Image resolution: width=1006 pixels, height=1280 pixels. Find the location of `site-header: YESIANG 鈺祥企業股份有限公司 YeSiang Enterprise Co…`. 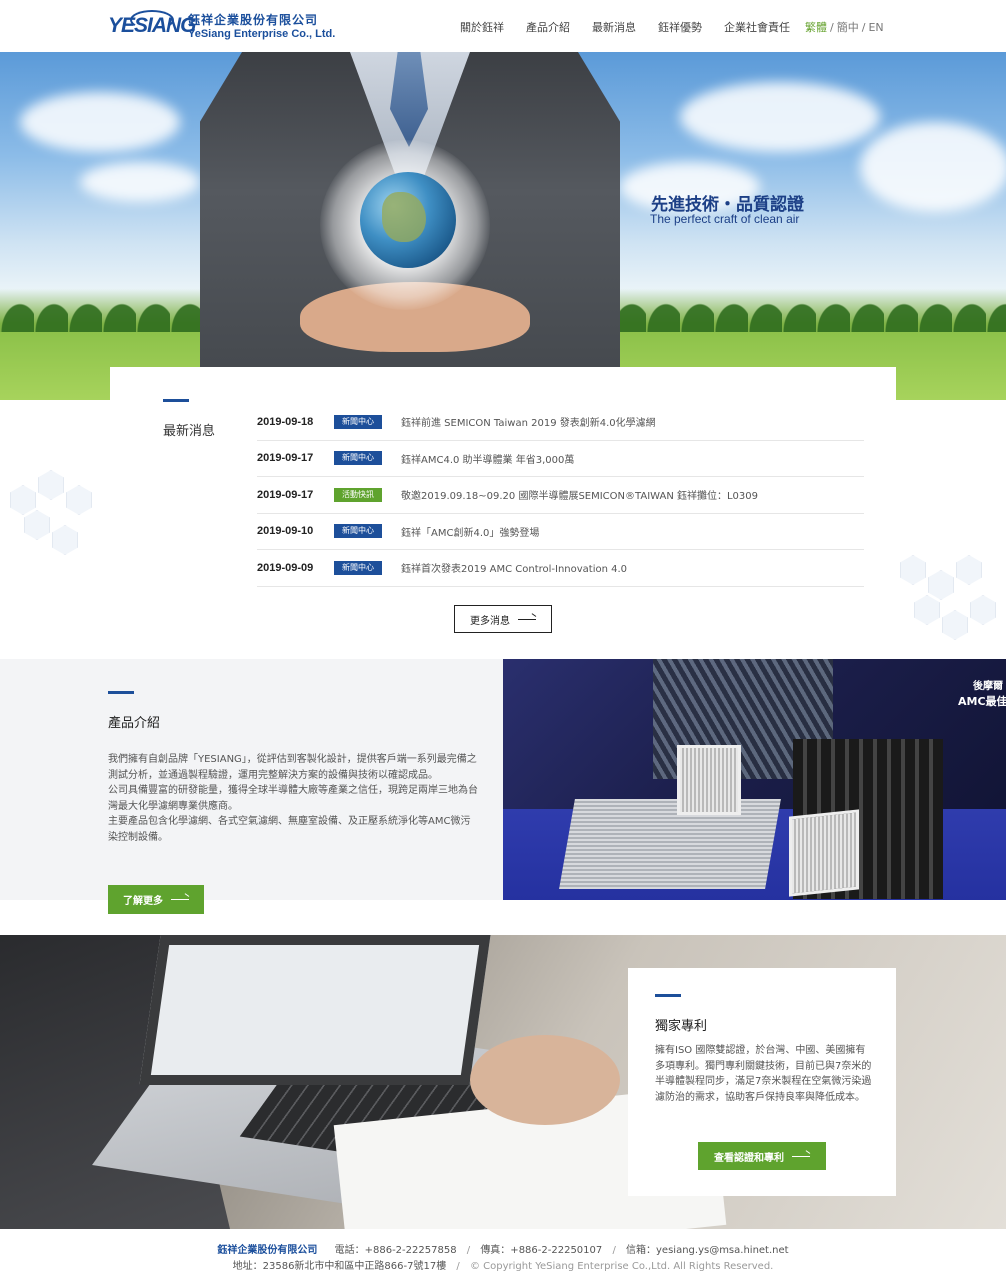

site-header: YESIANG 鈺祥企業股份有限公司 YeSiang Enterprise Co… is located at coordinates (503, 26).